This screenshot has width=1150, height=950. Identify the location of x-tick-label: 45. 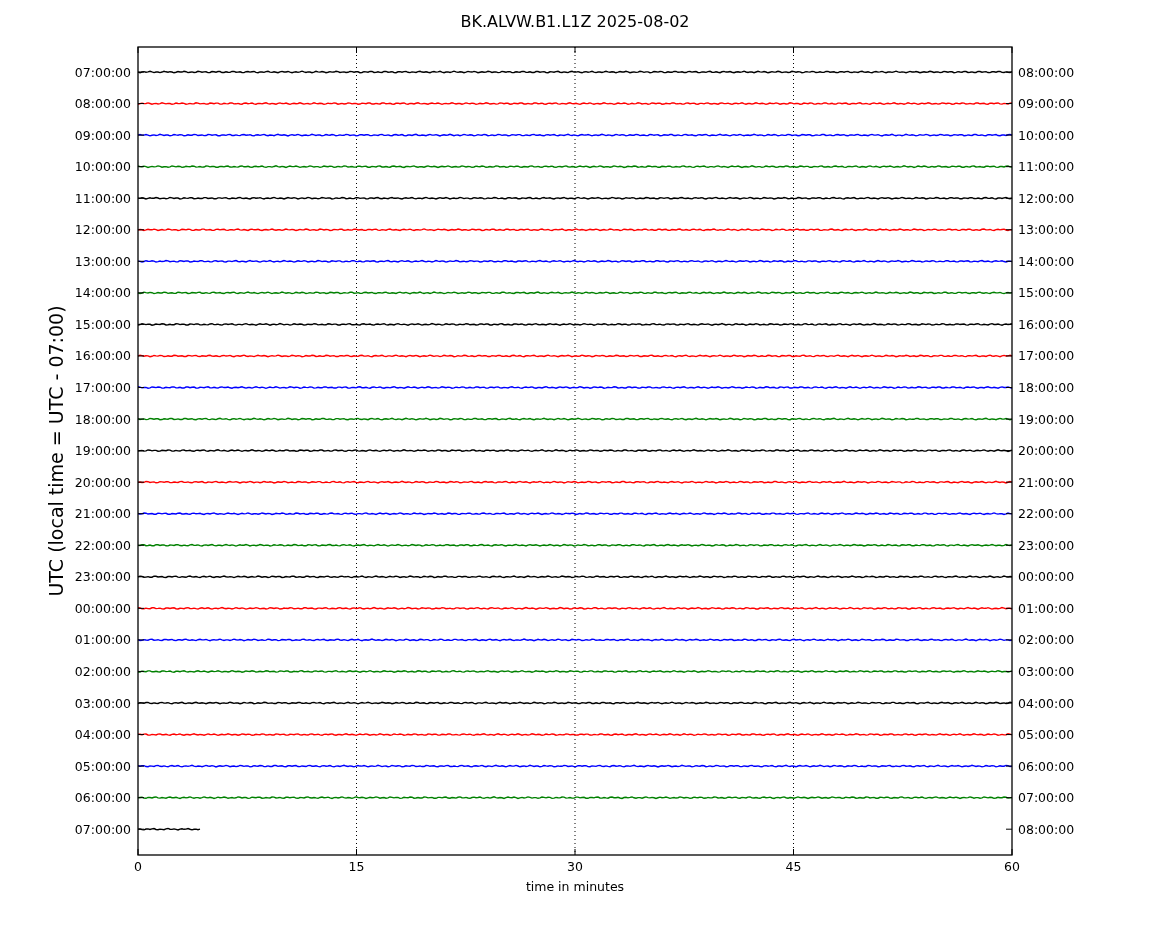
(793, 866).